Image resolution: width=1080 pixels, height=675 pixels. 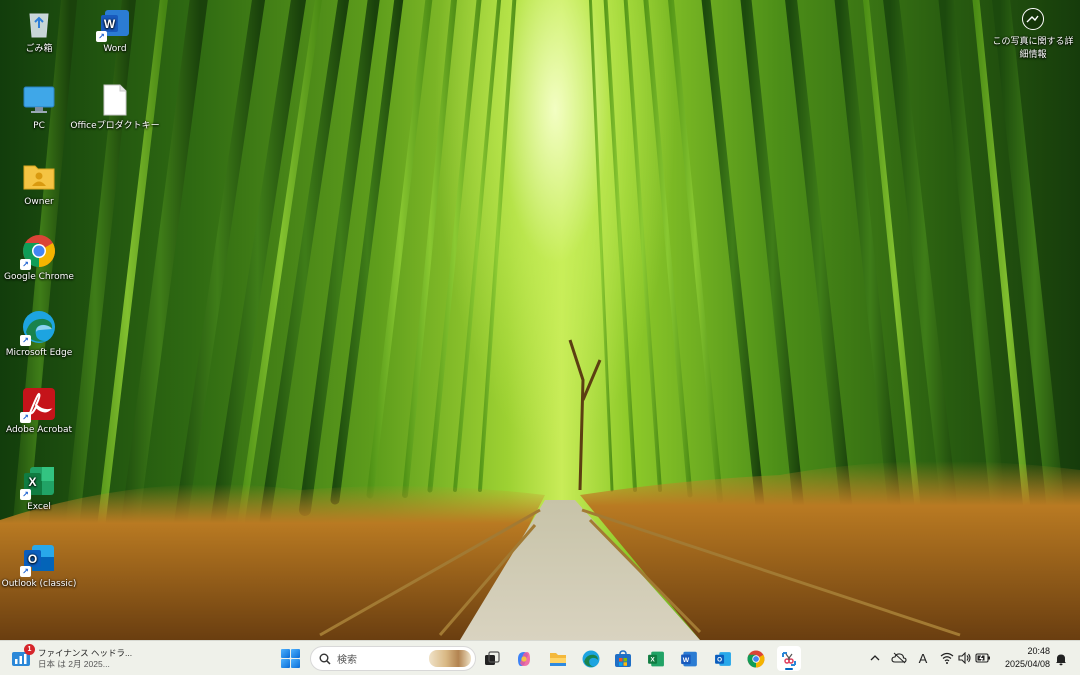 I want to click on clock-date: 2025/04/08, so click(x=1027, y=664).